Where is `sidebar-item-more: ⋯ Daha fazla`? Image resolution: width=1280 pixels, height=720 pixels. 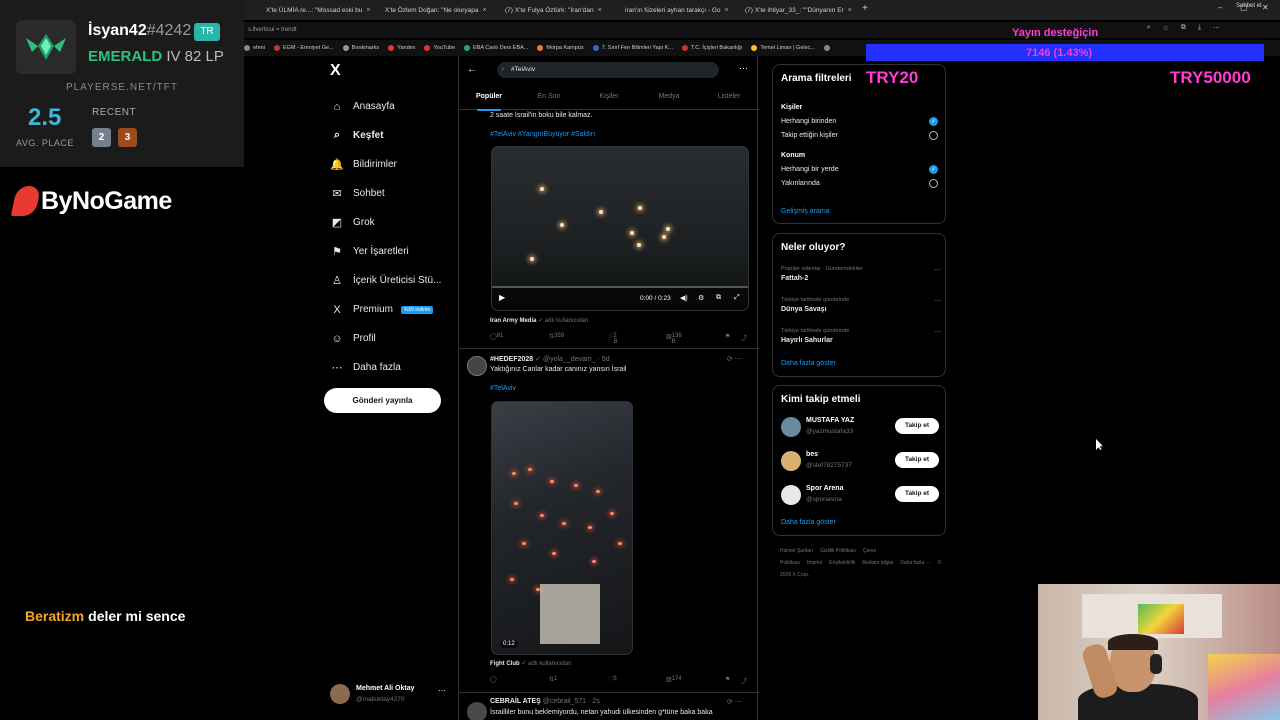
sidebar-item-more: ⋯ Daha fazla is located at coordinates (392, 367).